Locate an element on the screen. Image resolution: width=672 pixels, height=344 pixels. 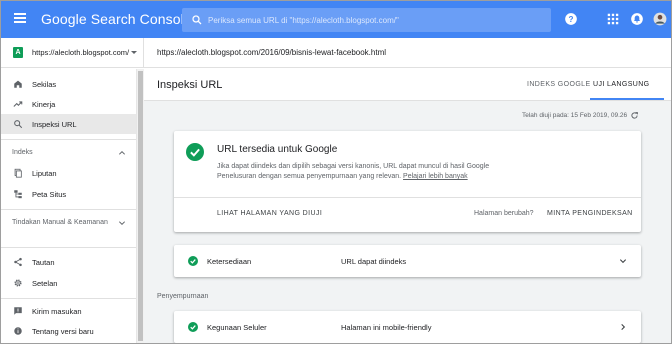
sidebar-item-label: Tautan is located at coordinates (43, 262).